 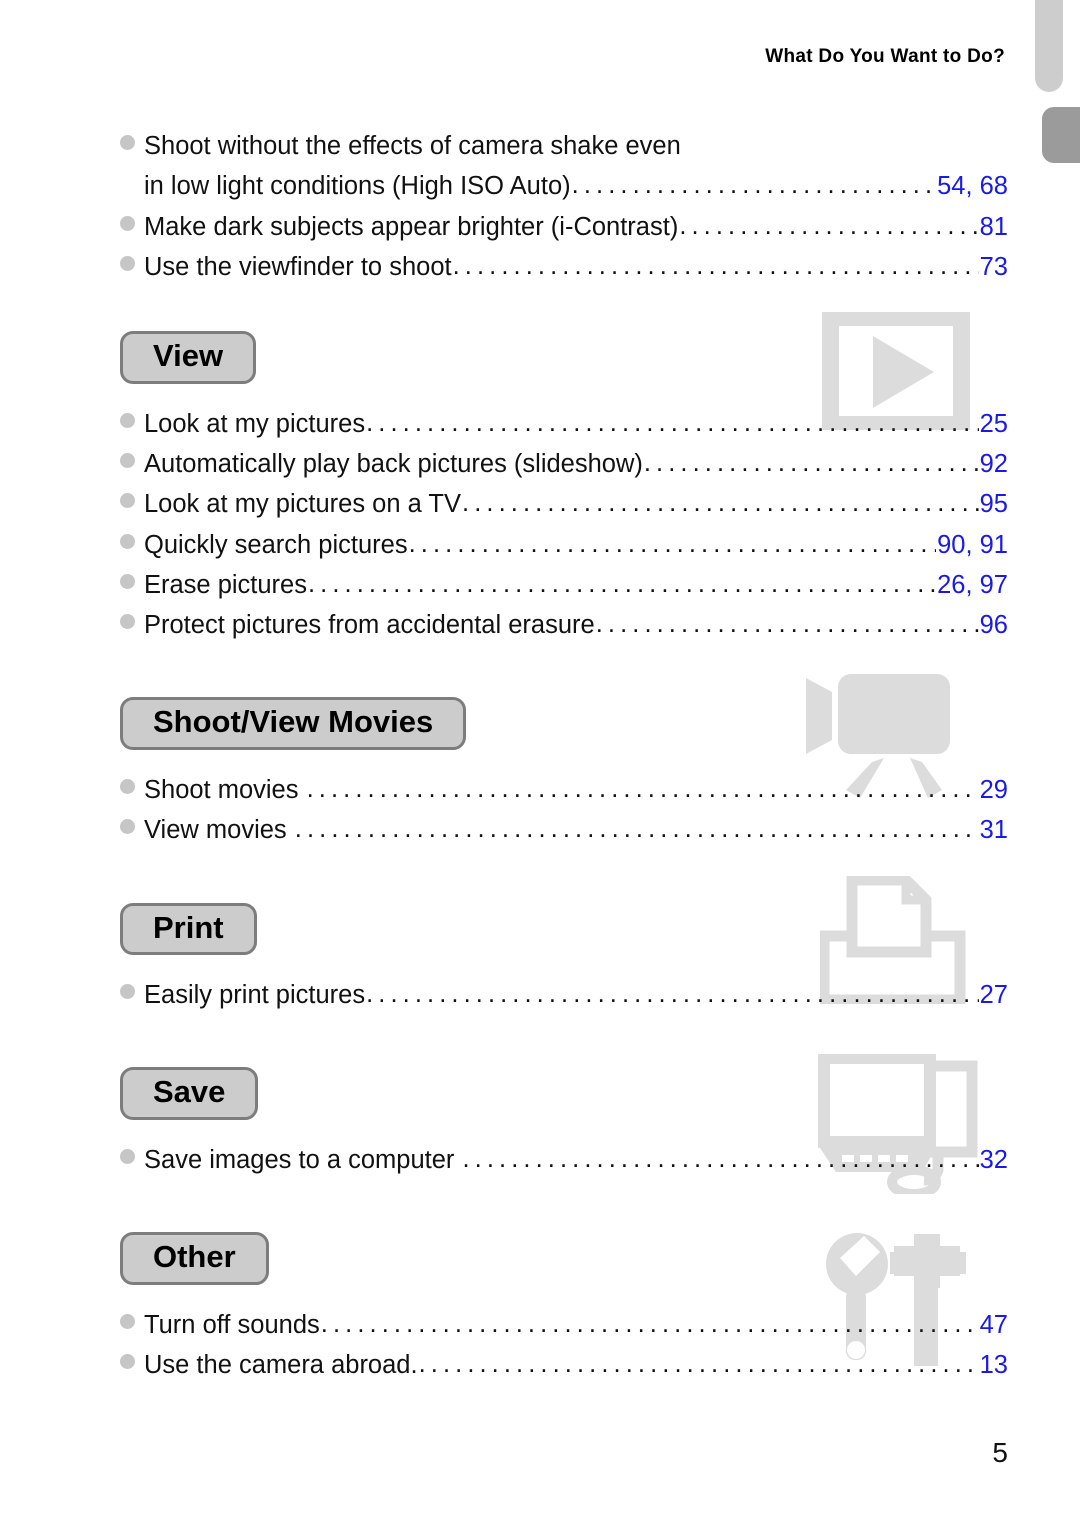 I want to click on index-tab-light, so click(x=1049, y=46).